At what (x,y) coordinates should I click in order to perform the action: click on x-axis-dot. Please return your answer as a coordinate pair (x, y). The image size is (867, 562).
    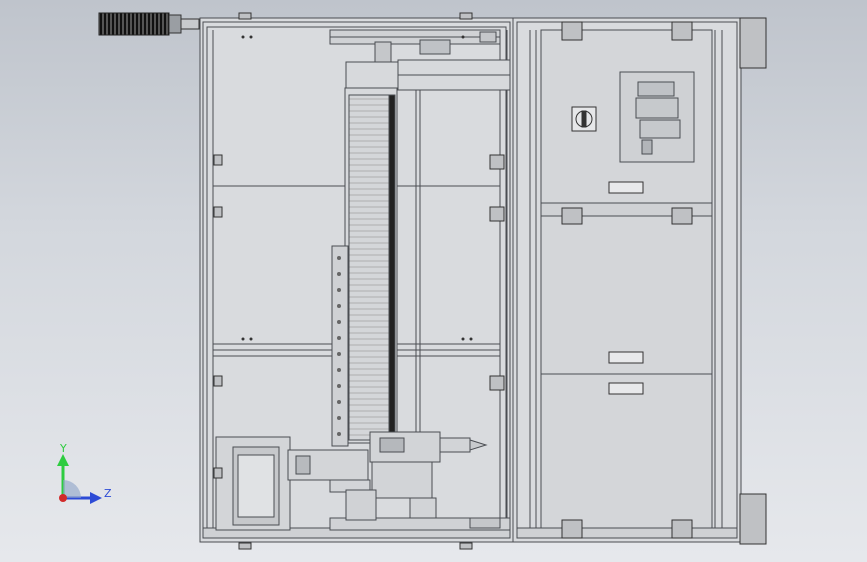
    Looking at the image, I should click on (63, 498).